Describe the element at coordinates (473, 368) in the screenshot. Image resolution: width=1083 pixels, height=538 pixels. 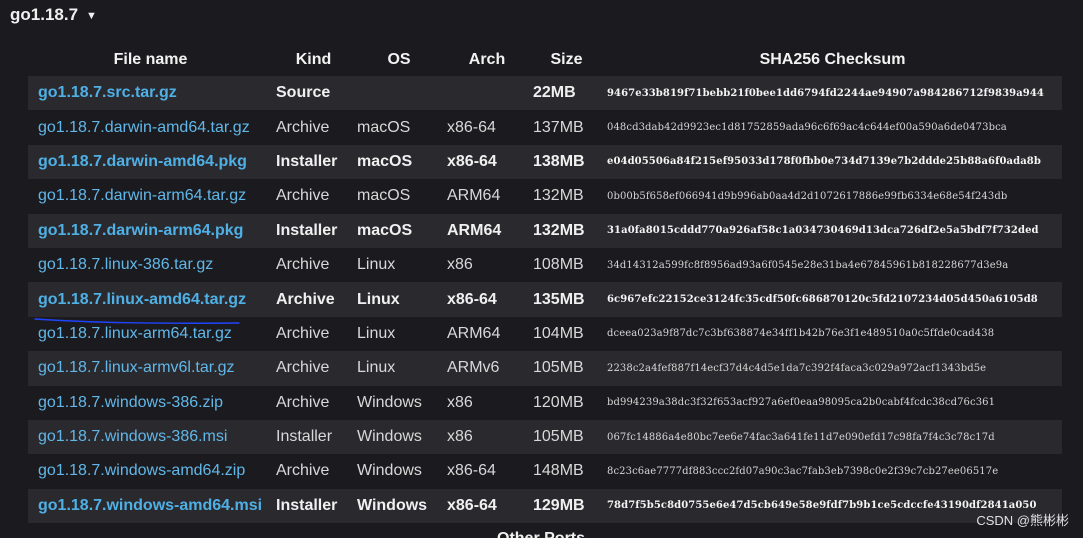
I see `arch-cell: ARMv6` at that location.